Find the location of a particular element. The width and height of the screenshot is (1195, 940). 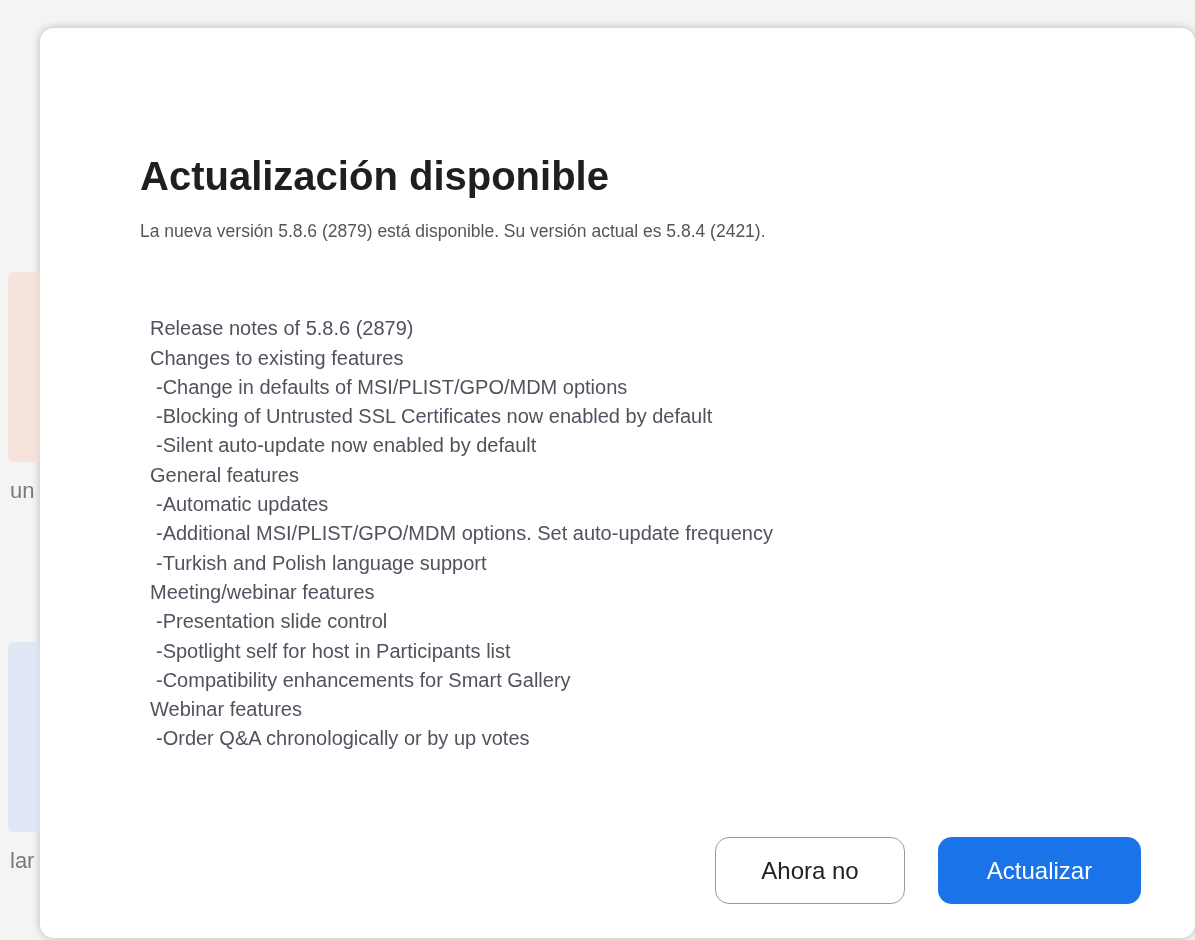

release-notes-item: -Silent auto-update now enabled by default is located at coordinates (346, 446).